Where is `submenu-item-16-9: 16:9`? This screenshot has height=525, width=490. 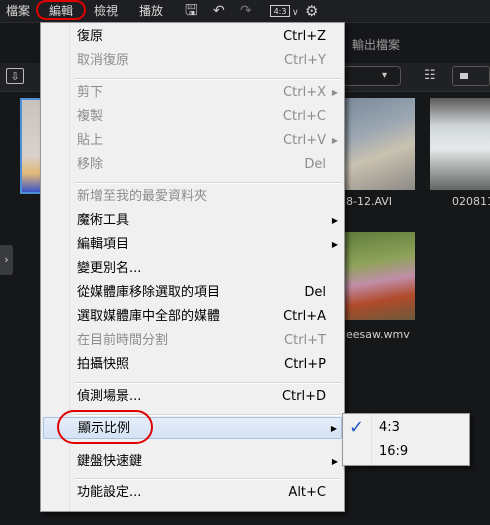
submenu-item-16-9: 16:9 is located at coordinates (406, 452).